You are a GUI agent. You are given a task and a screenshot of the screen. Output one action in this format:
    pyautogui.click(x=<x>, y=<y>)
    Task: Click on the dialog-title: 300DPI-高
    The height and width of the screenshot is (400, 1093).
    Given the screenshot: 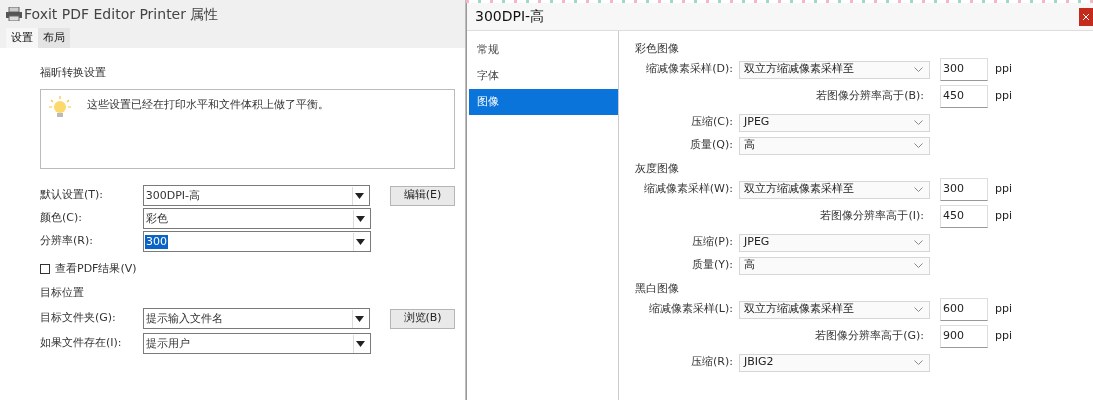 What is the action you would take?
    pyautogui.click(x=510, y=16)
    